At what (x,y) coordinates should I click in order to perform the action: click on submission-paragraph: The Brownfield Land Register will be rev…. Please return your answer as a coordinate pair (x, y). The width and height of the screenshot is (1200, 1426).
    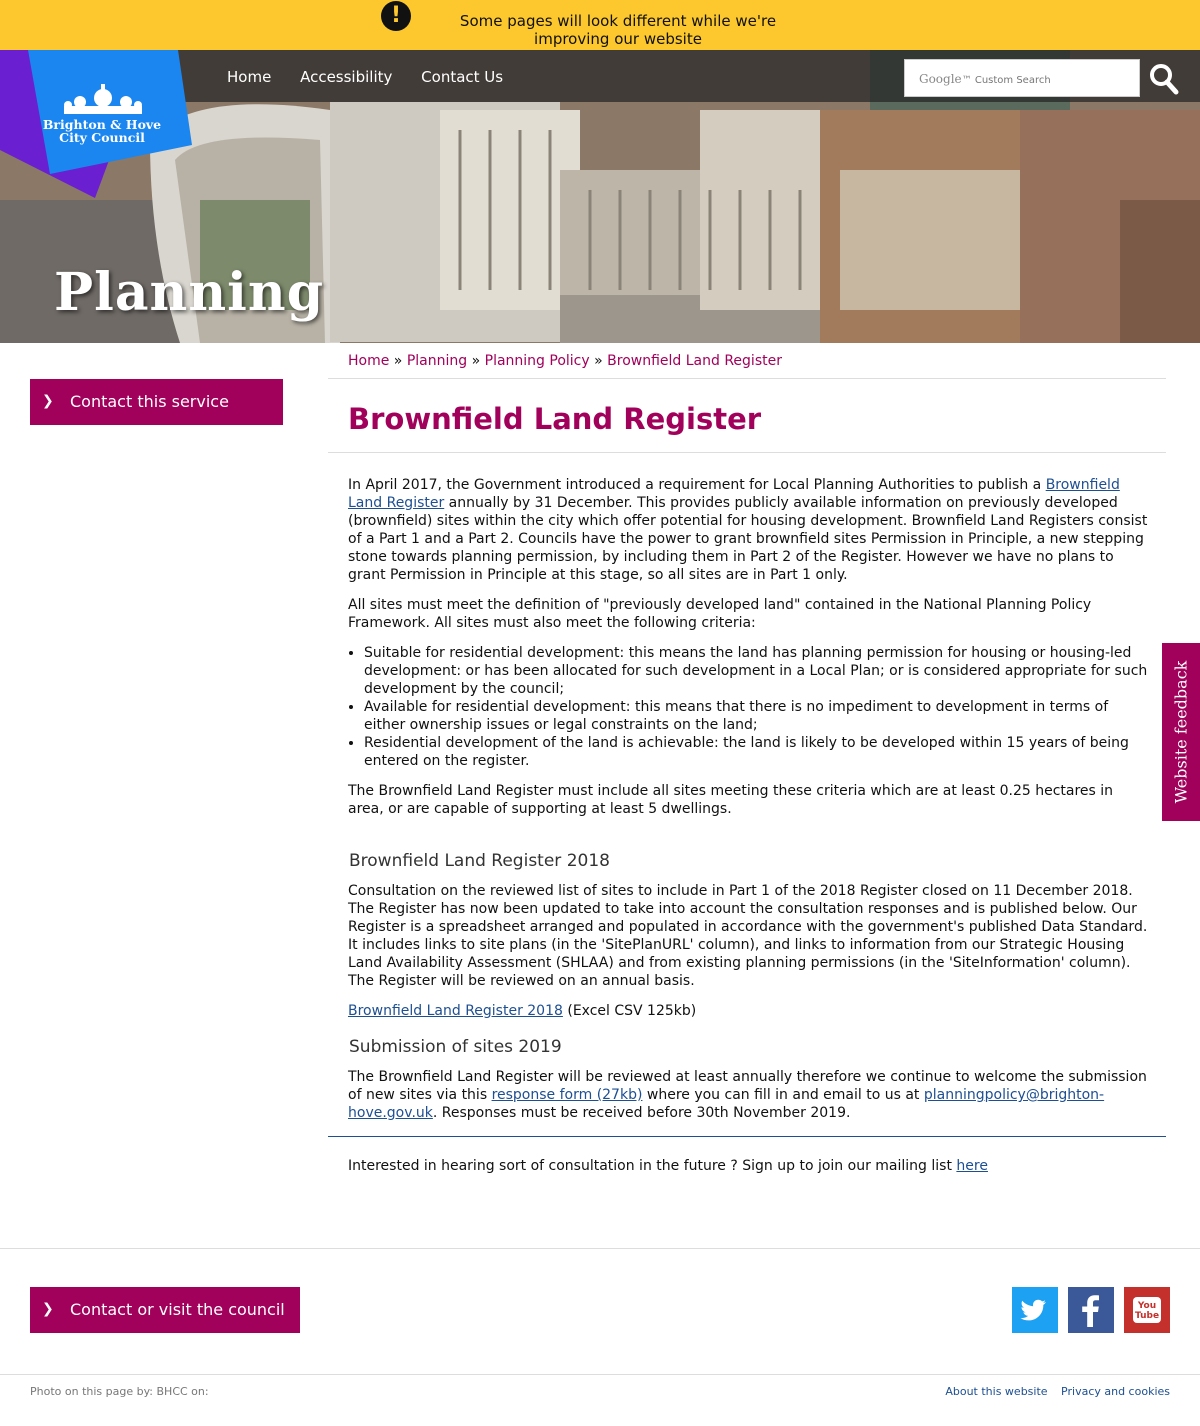
    Looking at the image, I should click on (748, 1095).